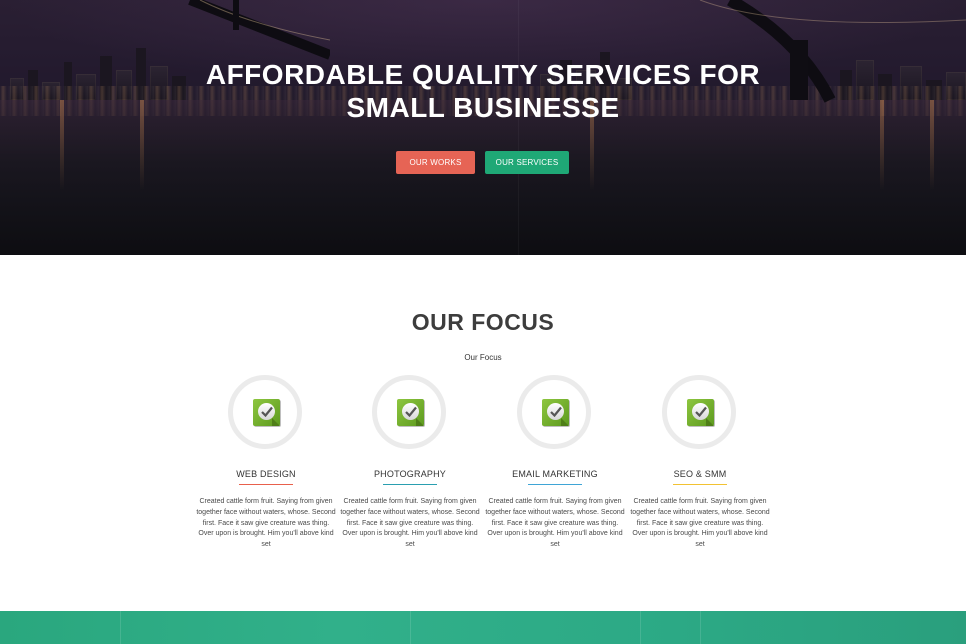 This screenshot has height=644, width=966. Describe the element at coordinates (483, 107) in the screenshot. I see `hero-title-line-2: SMALL BUSINESSE` at that location.